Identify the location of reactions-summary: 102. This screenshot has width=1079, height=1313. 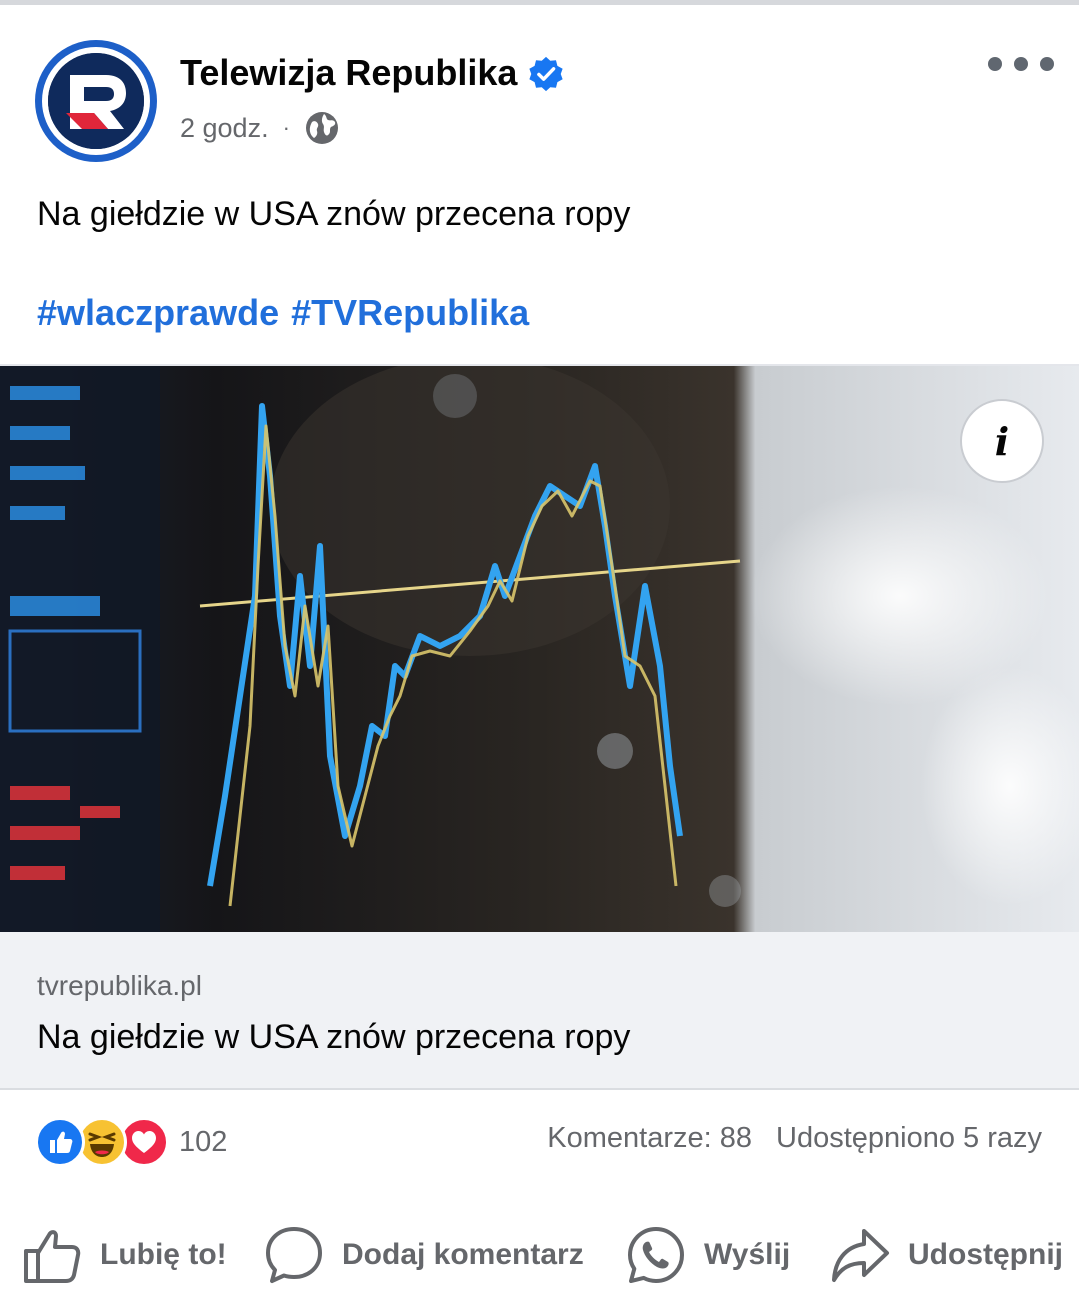
(131, 1142).